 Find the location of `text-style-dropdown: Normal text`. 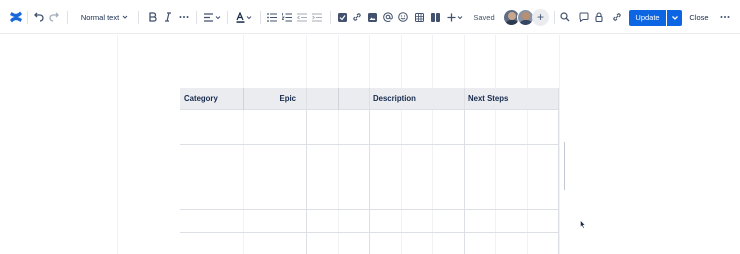

text-style-dropdown: Normal text is located at coordinates (105, 17).